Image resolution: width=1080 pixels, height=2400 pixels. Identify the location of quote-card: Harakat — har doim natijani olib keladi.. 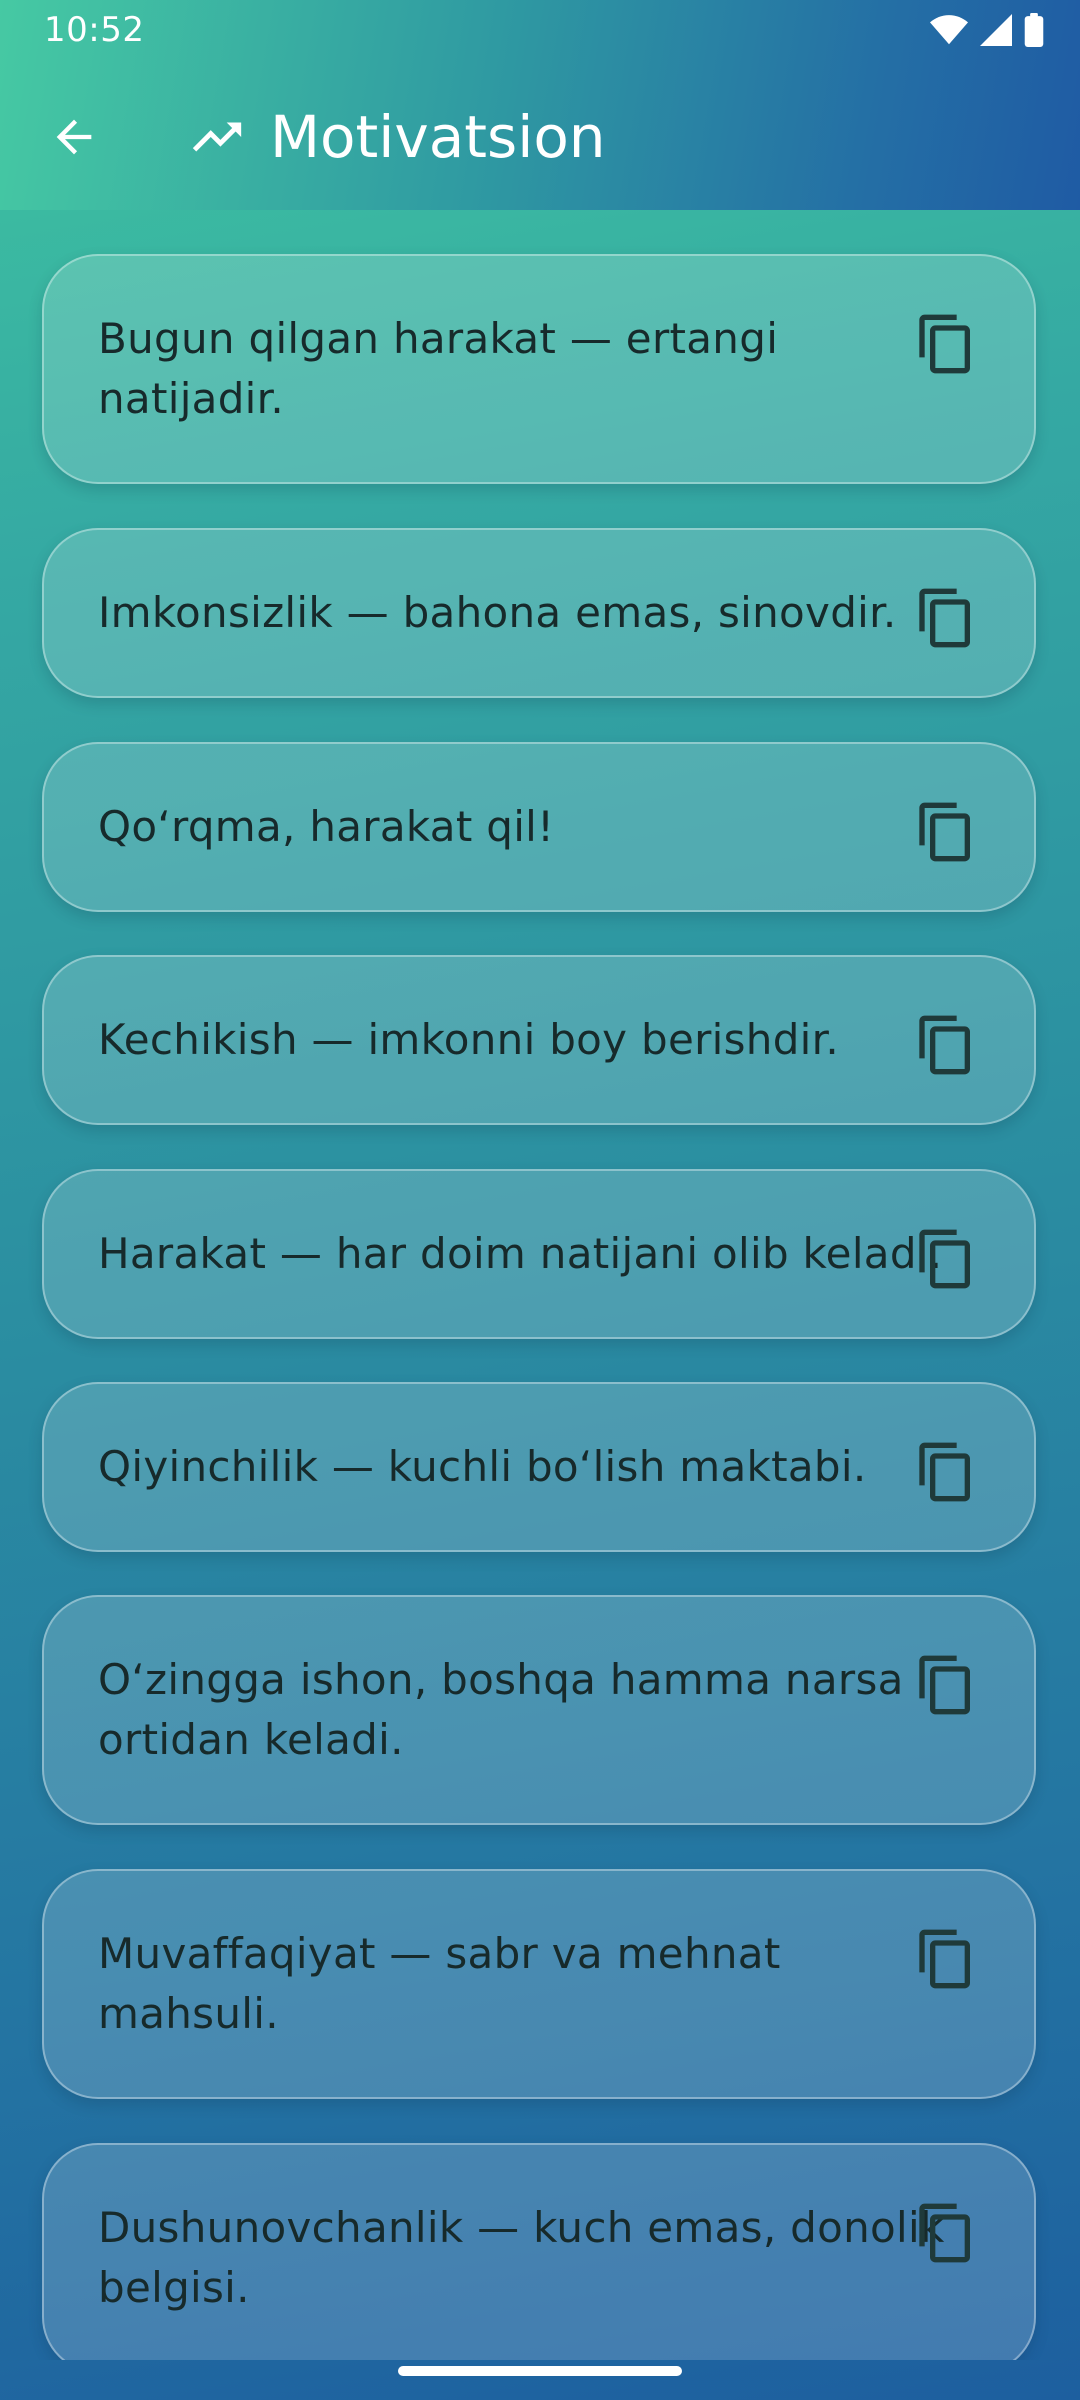
(539, 1254).